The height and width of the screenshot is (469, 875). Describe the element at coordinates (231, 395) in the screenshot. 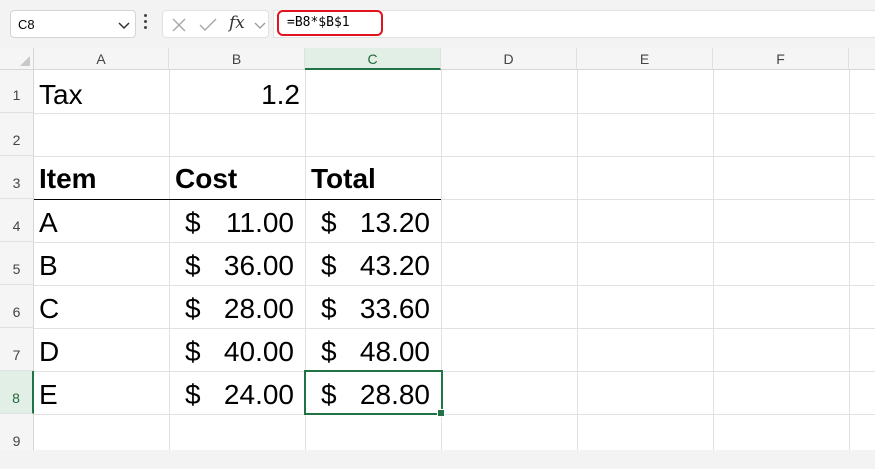

I see `cell-b8: 24.00` at that location.